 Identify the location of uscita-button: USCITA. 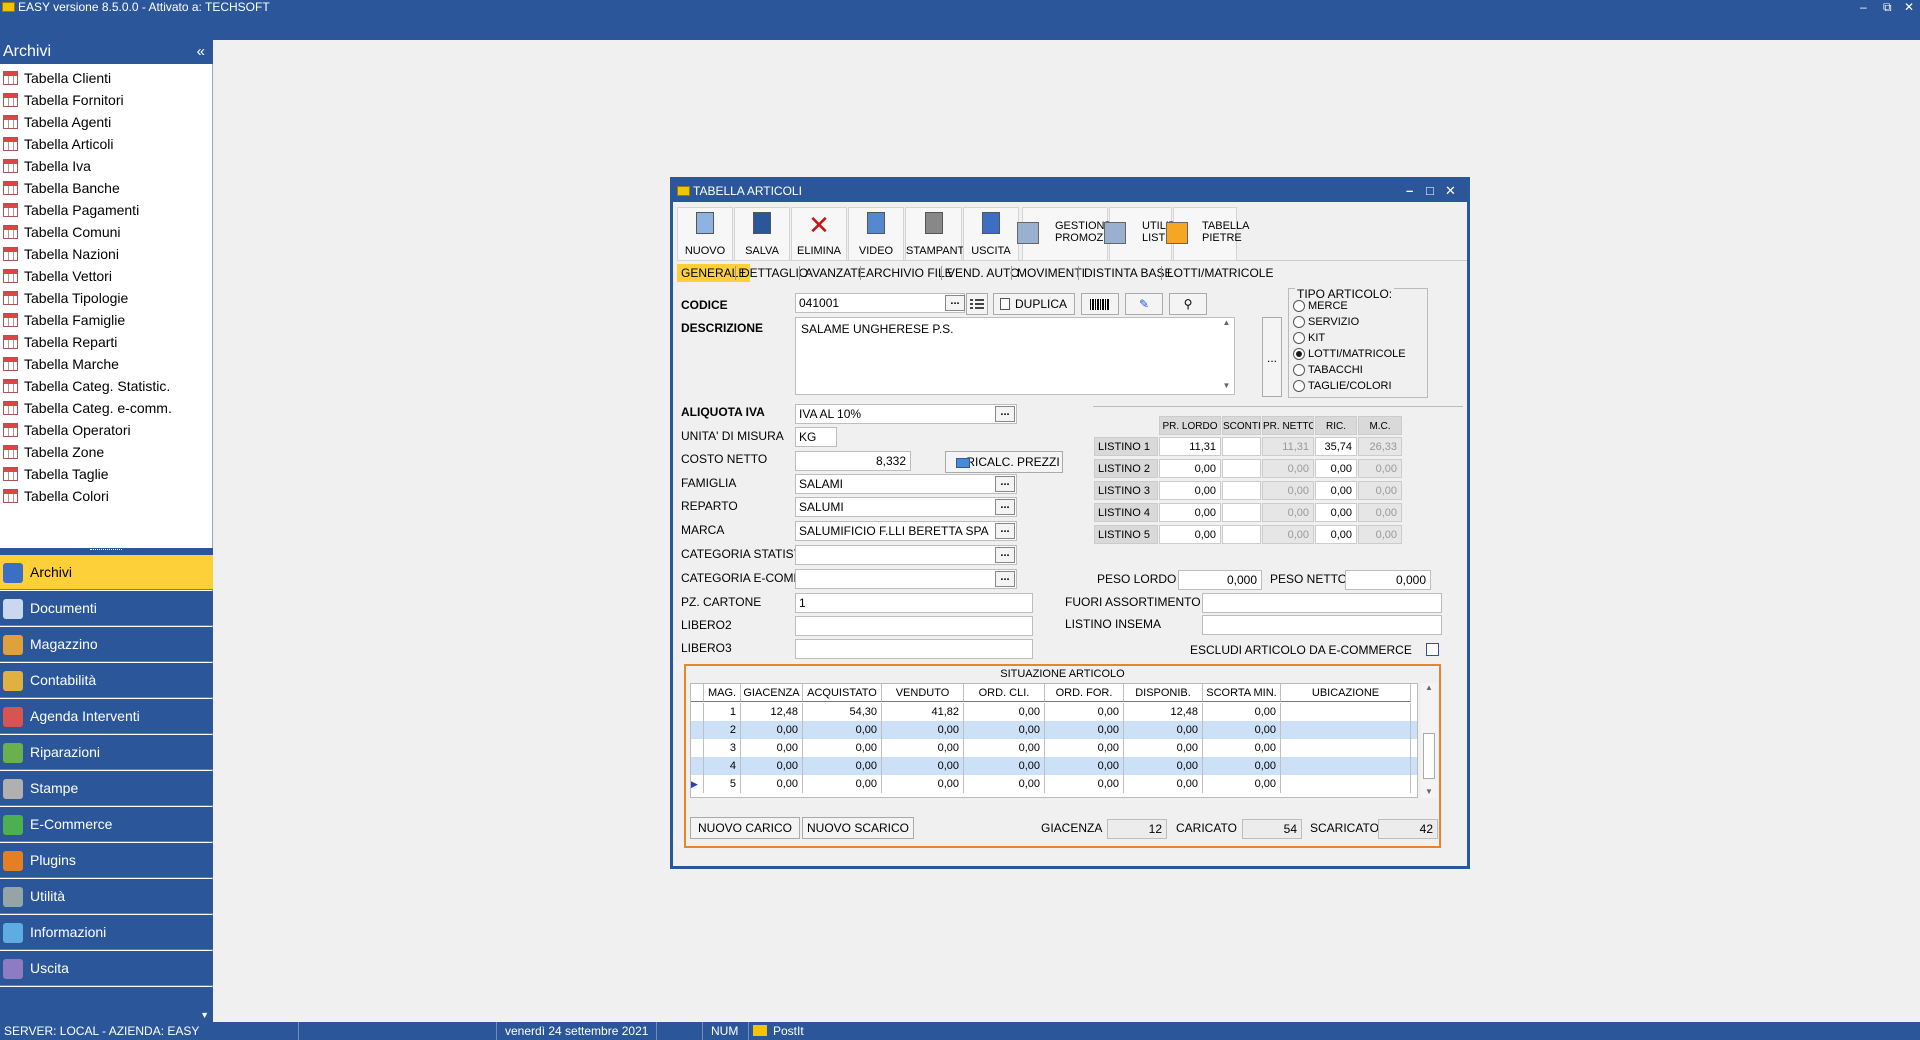
(991, 234).